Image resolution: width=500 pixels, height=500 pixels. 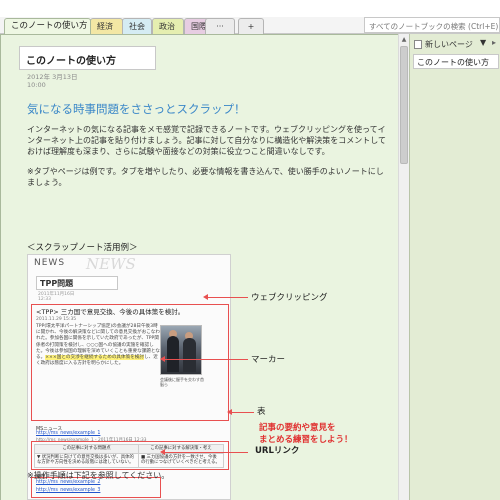 I want to click on arrow-url-link, so click(x=206, y=452).